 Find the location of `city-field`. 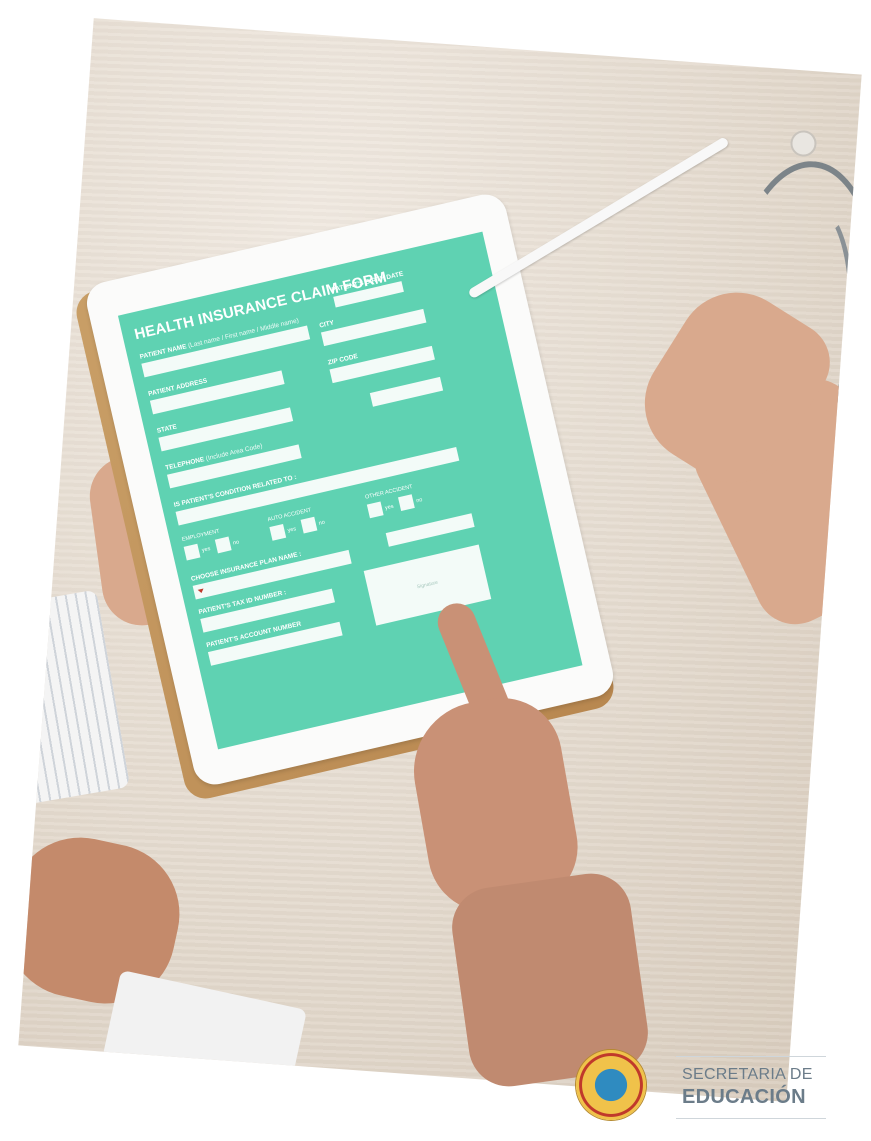

city-field is located at coordinates (373, 327).